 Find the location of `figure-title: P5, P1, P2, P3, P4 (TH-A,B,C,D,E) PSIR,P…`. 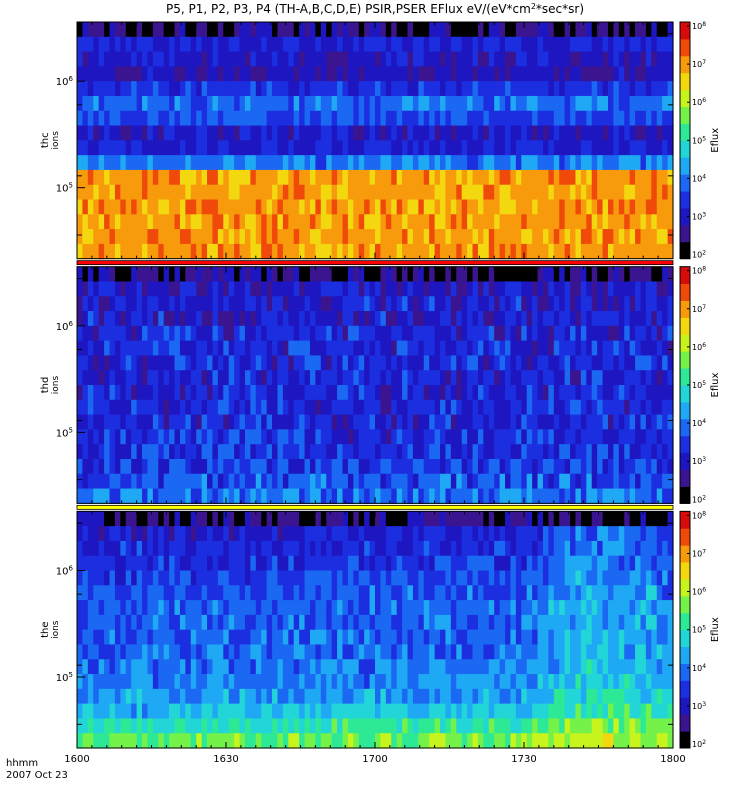

figure-title: P5, P1, P2, P3, P4 (TH-A,B,C,D,E) PSIR,P… is located at coordinates (375, 9).